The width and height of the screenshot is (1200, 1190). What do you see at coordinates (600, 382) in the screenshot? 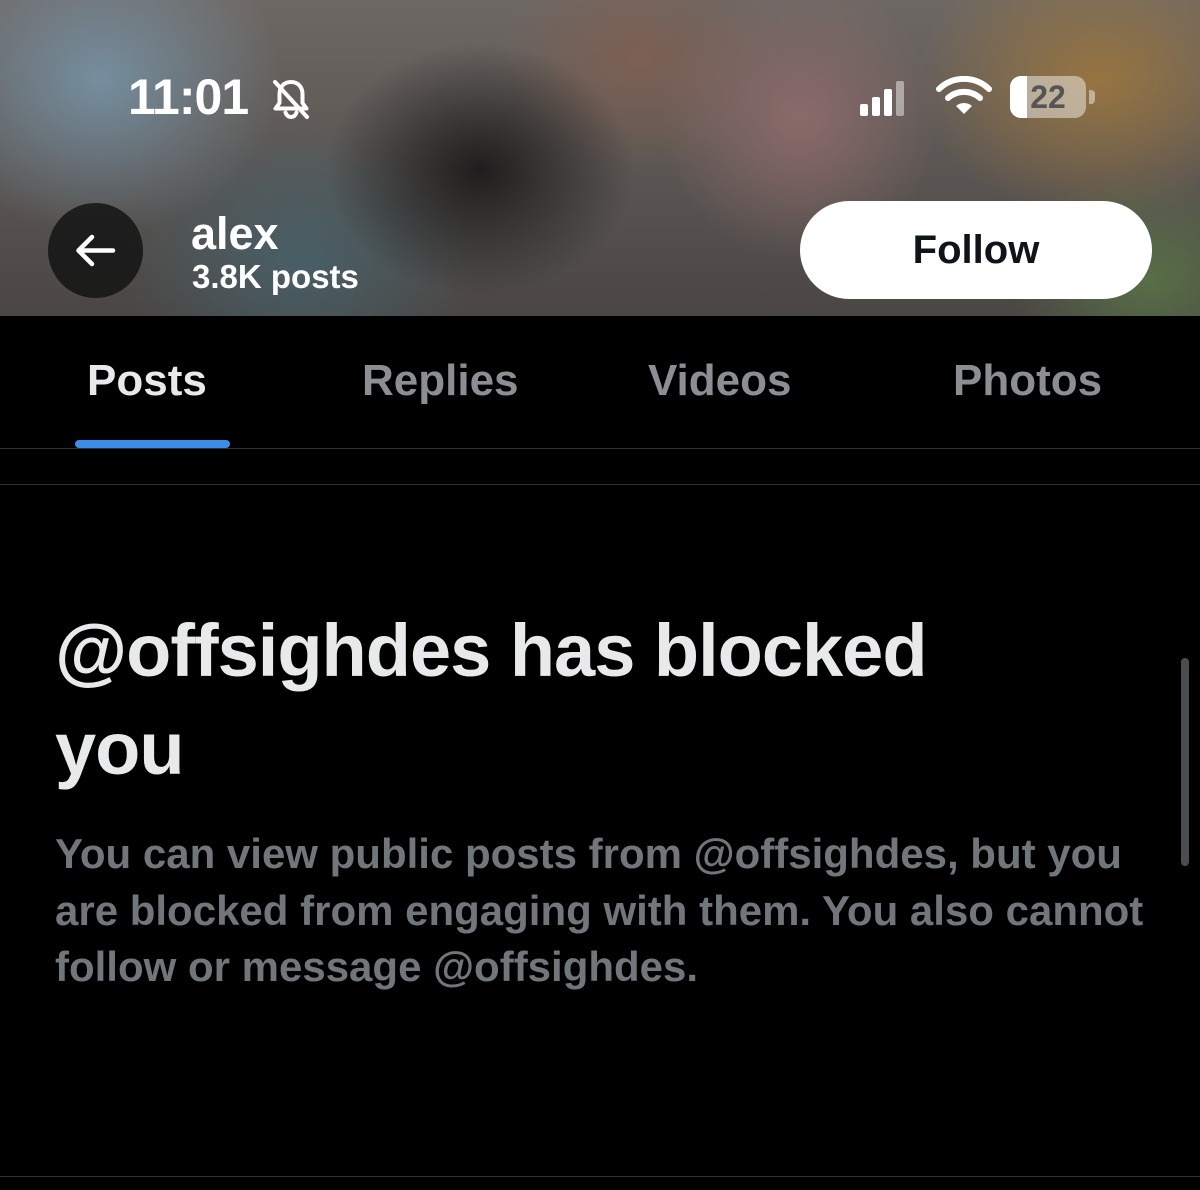
I see `profile-tabs: Posts Replies Videos Photos` at bounding box center [600, 382].